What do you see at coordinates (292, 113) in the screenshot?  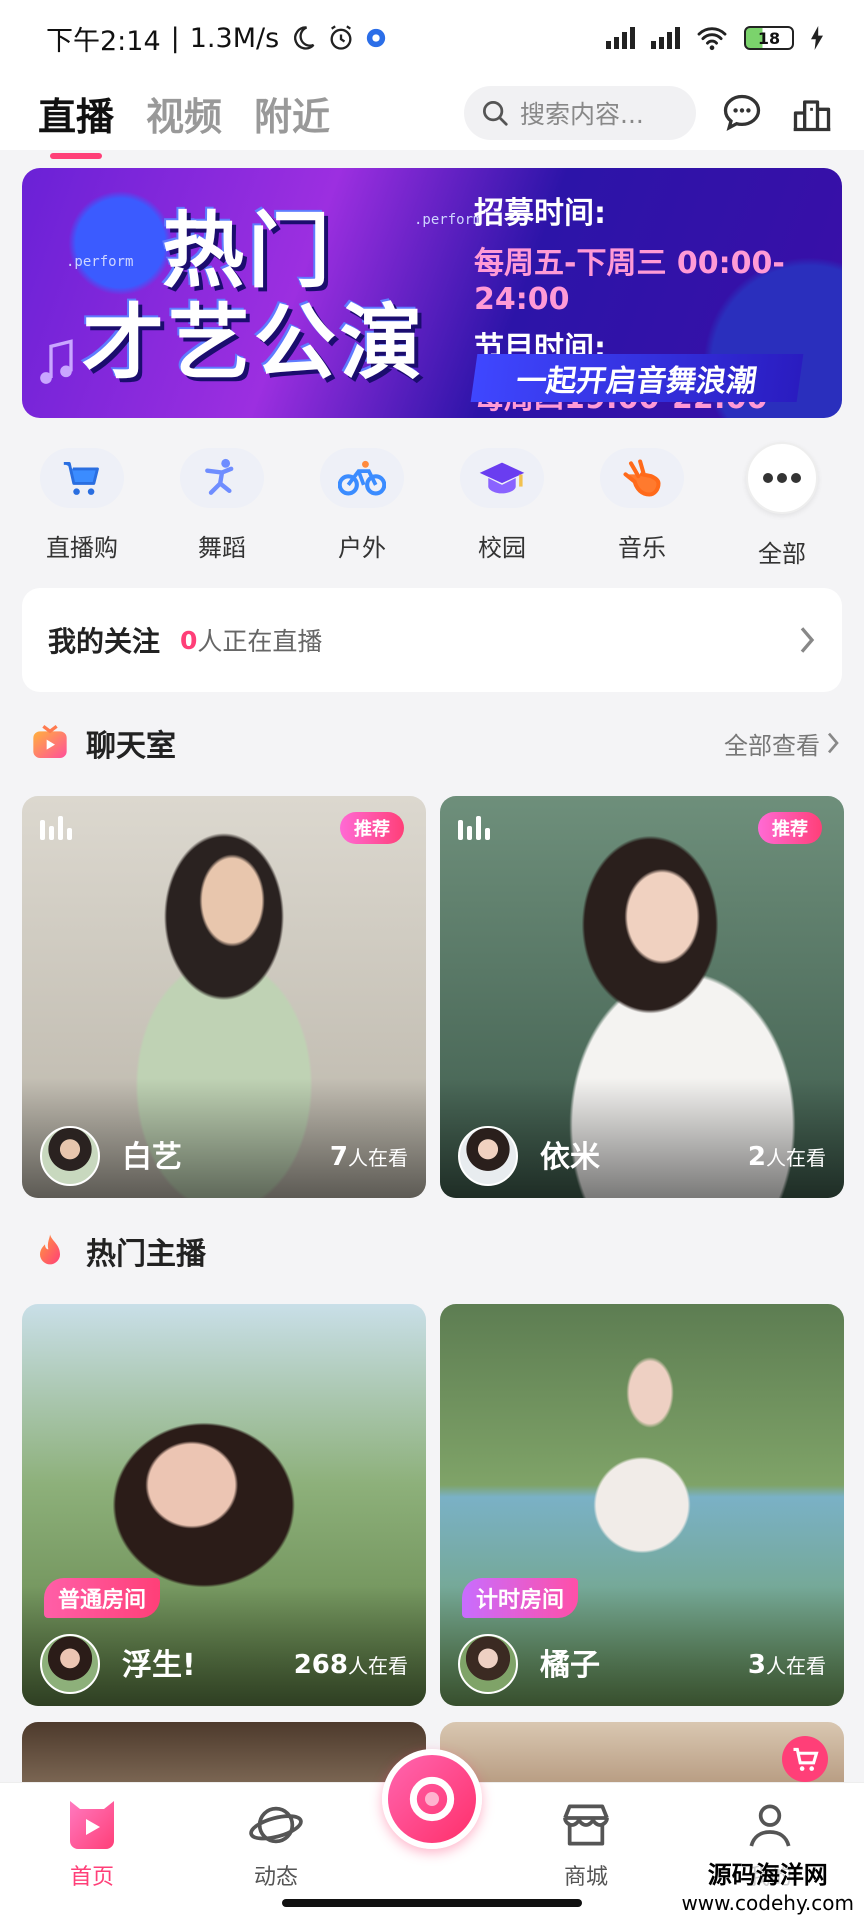 I see `tab-nearby: 附近` at bounding box center [292, 113].